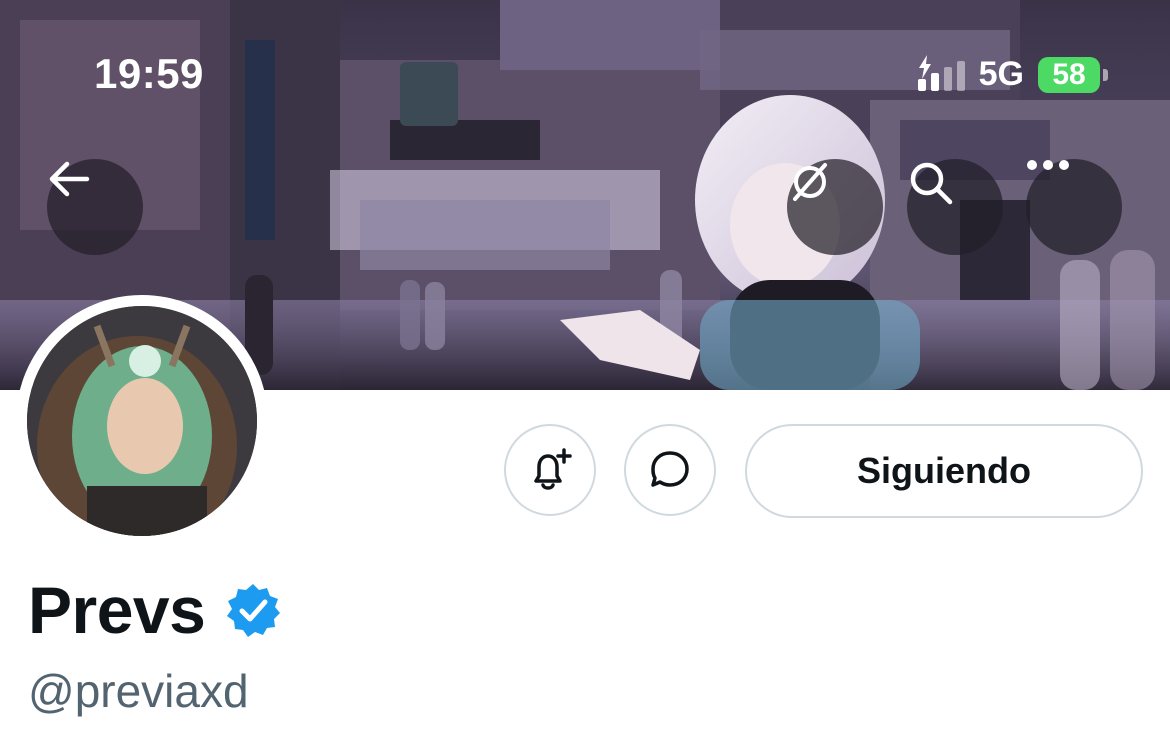  I want to click on status-indicators: 5G 58, so click(1012, 74).